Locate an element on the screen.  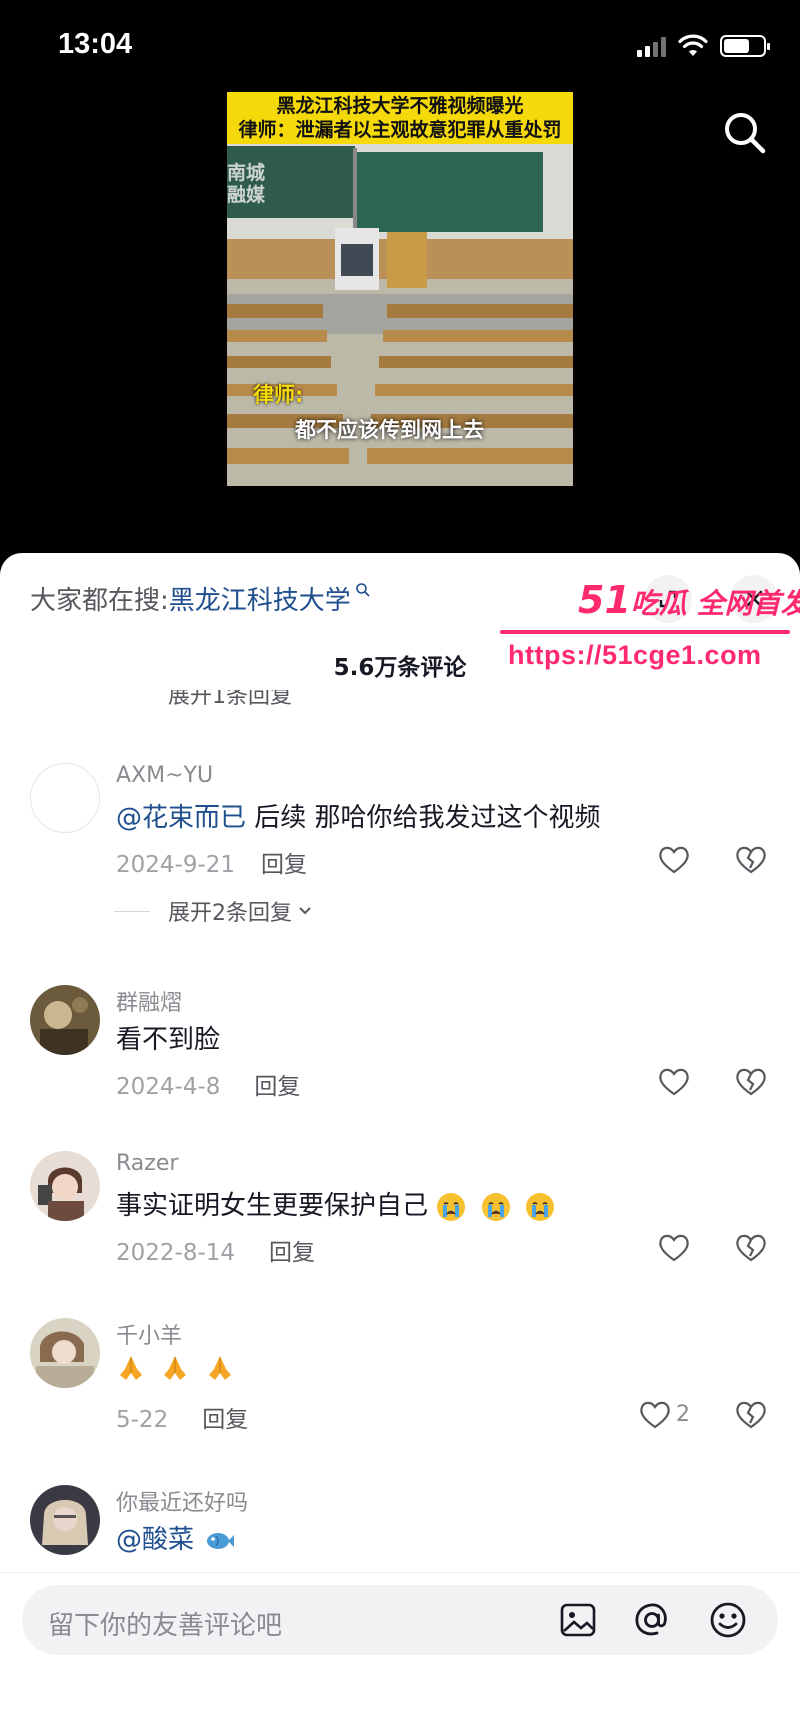
comment-meta: 2024-4-8 回复 is located at coordinates (208, 1084).